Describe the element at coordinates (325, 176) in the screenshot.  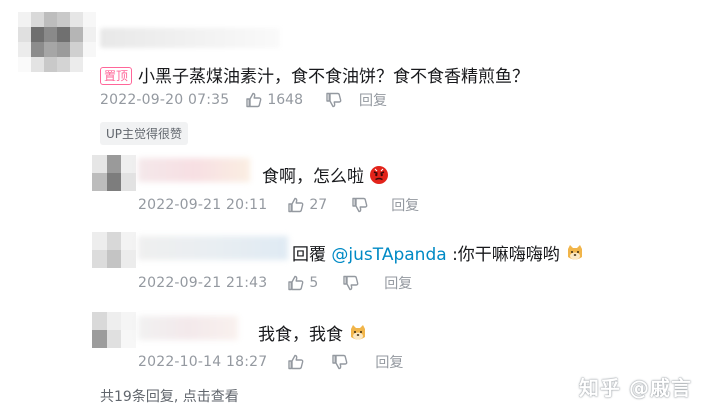
I see `reply-text: 食啊，怎么啦` at that location.